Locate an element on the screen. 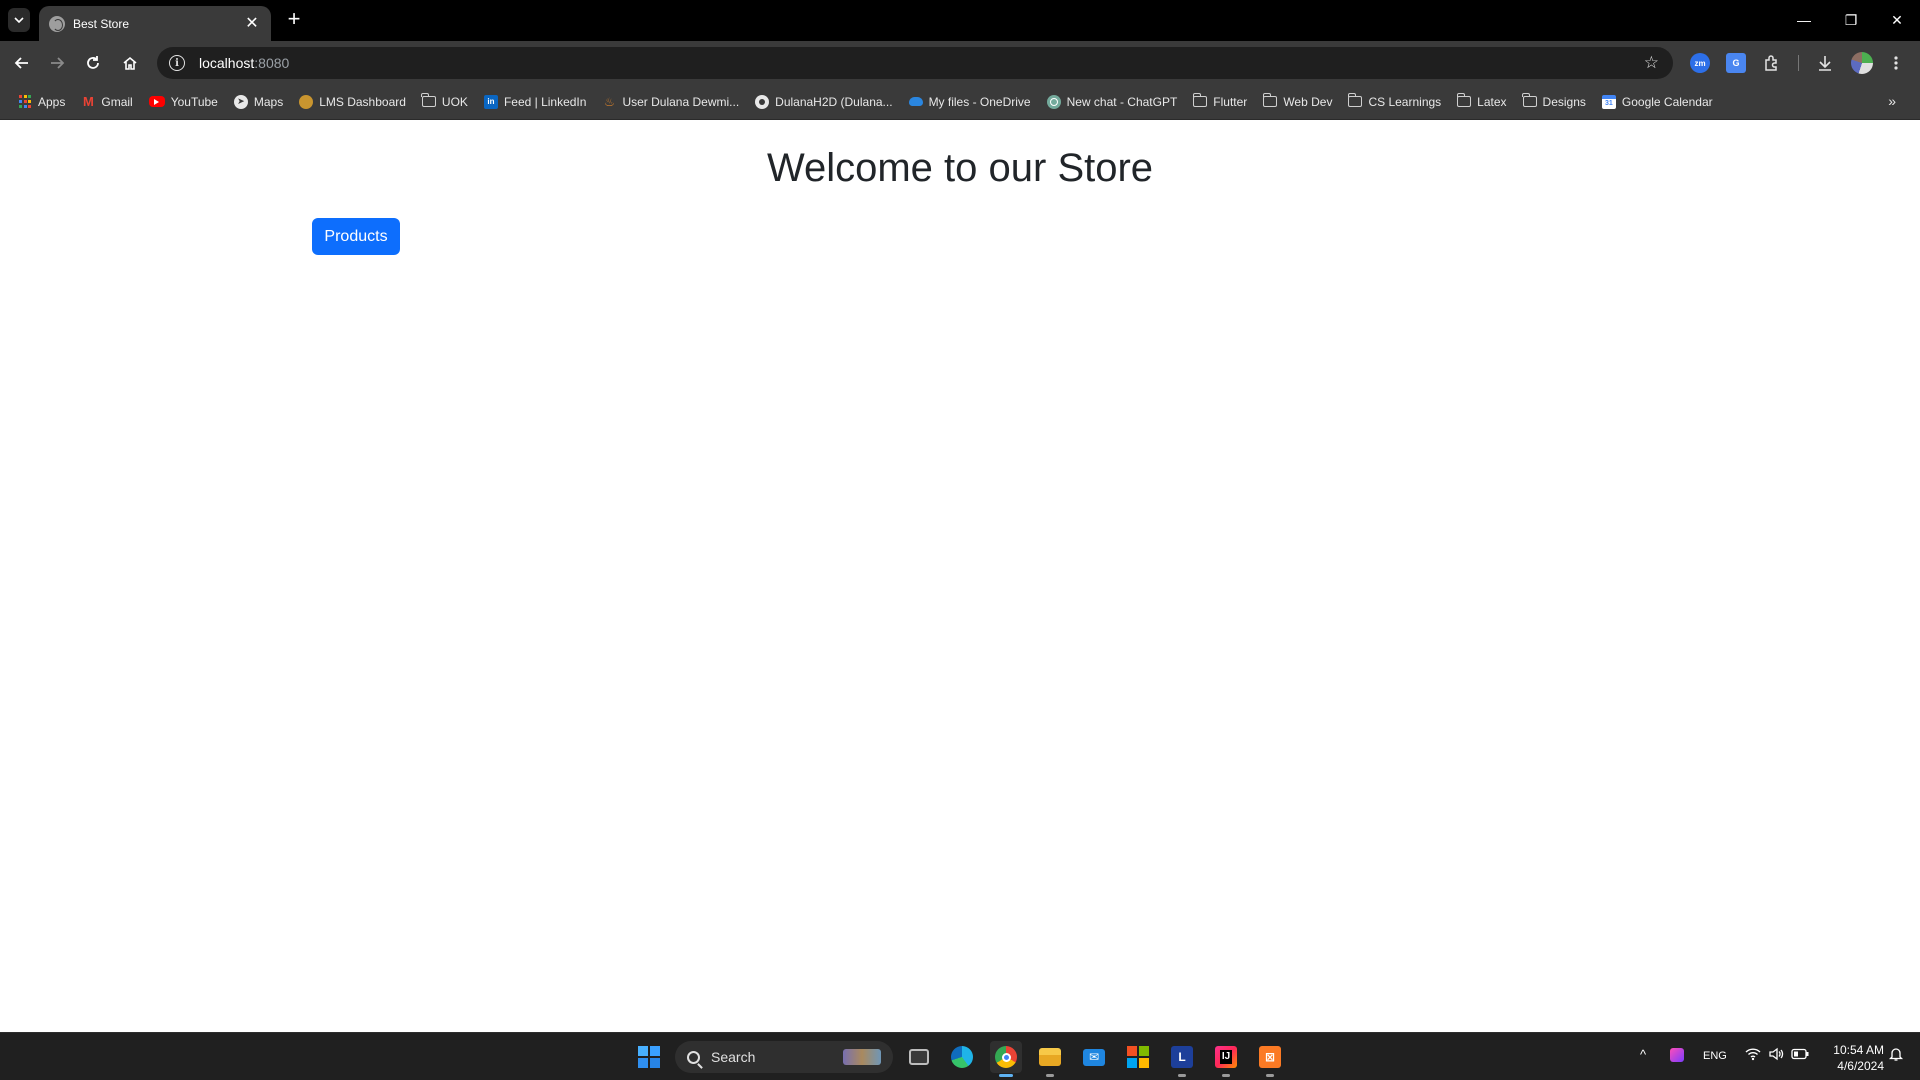  home-button is located at coordinates (130, 63).